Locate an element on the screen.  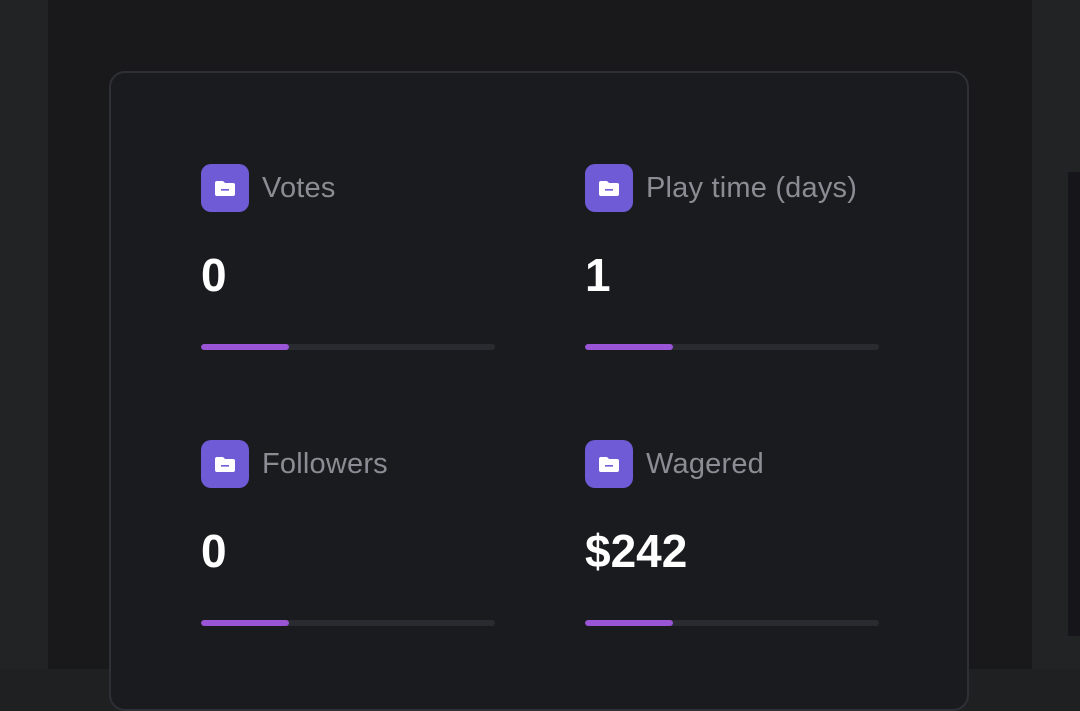
stat-label: Play time (days) is located at coordinates (752, 187).